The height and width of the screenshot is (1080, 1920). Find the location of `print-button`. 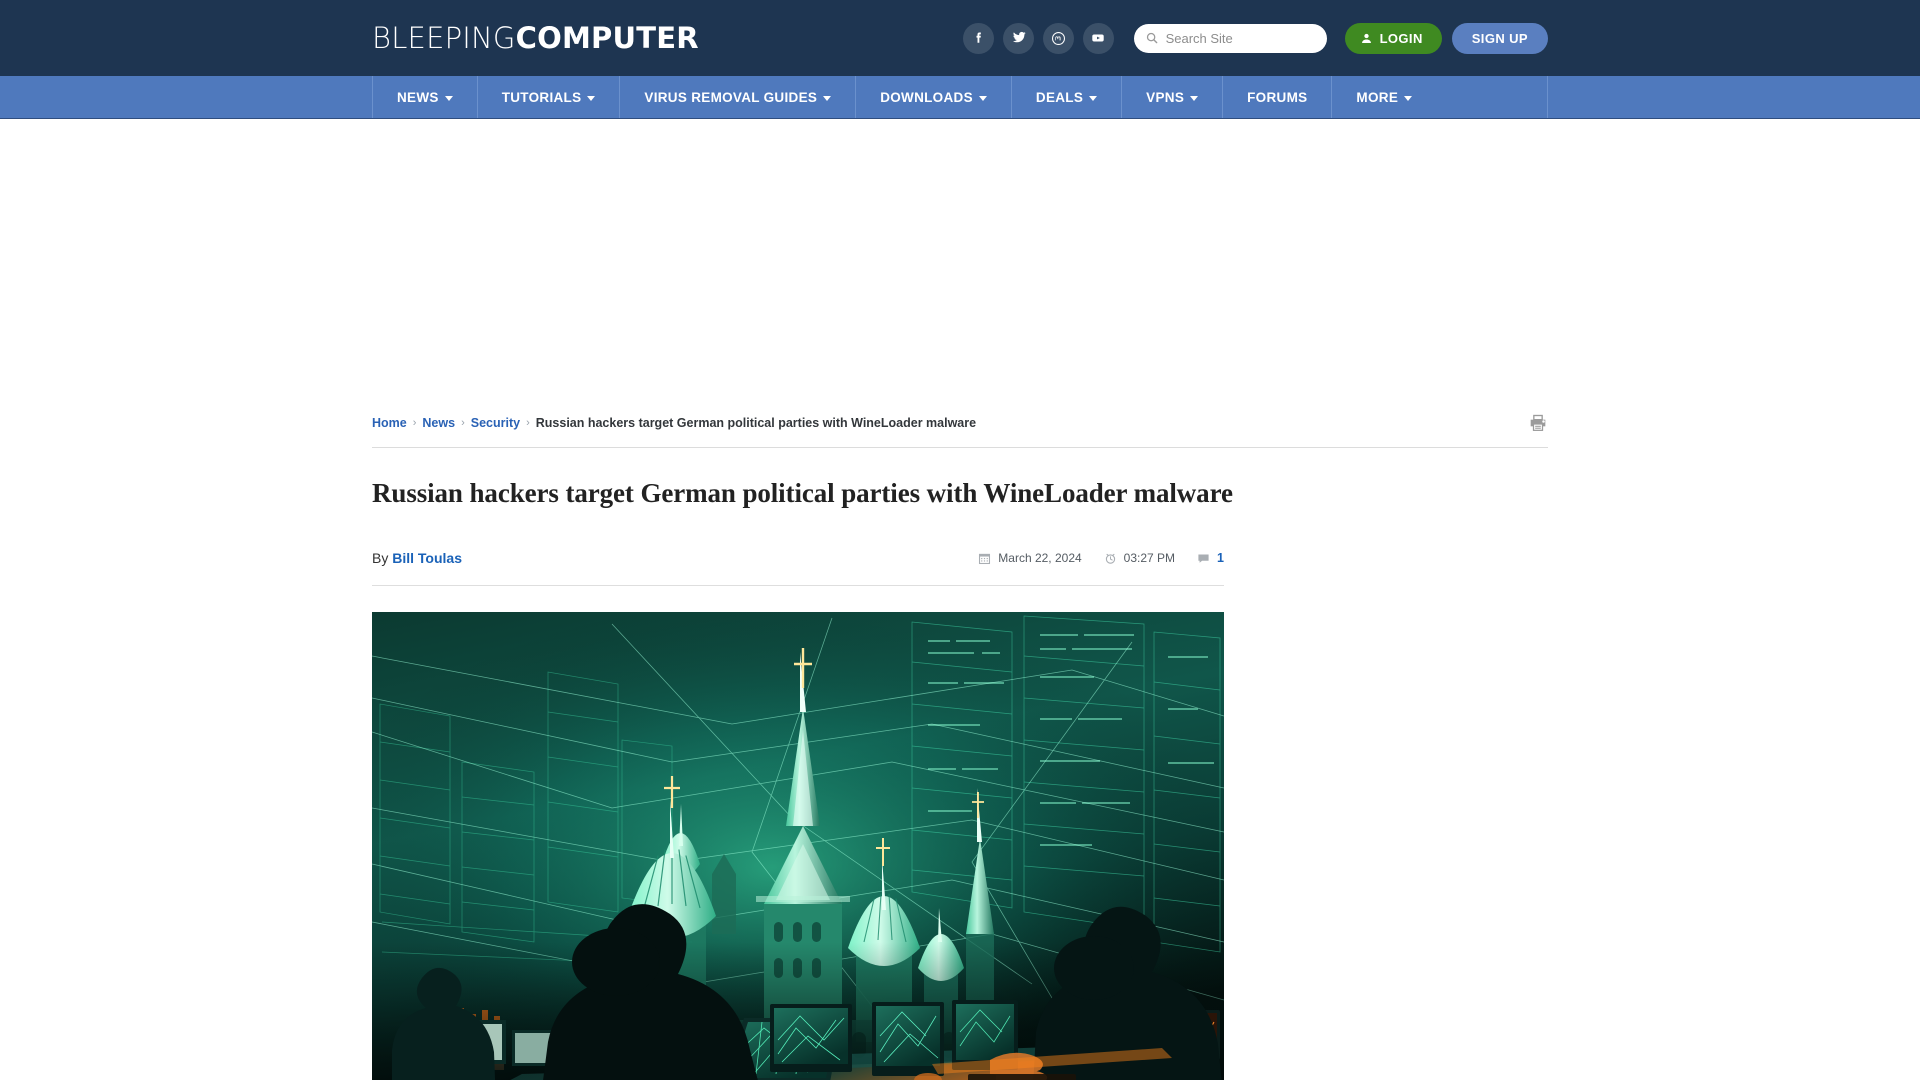

print-button is located at coordinates (1538, 423).